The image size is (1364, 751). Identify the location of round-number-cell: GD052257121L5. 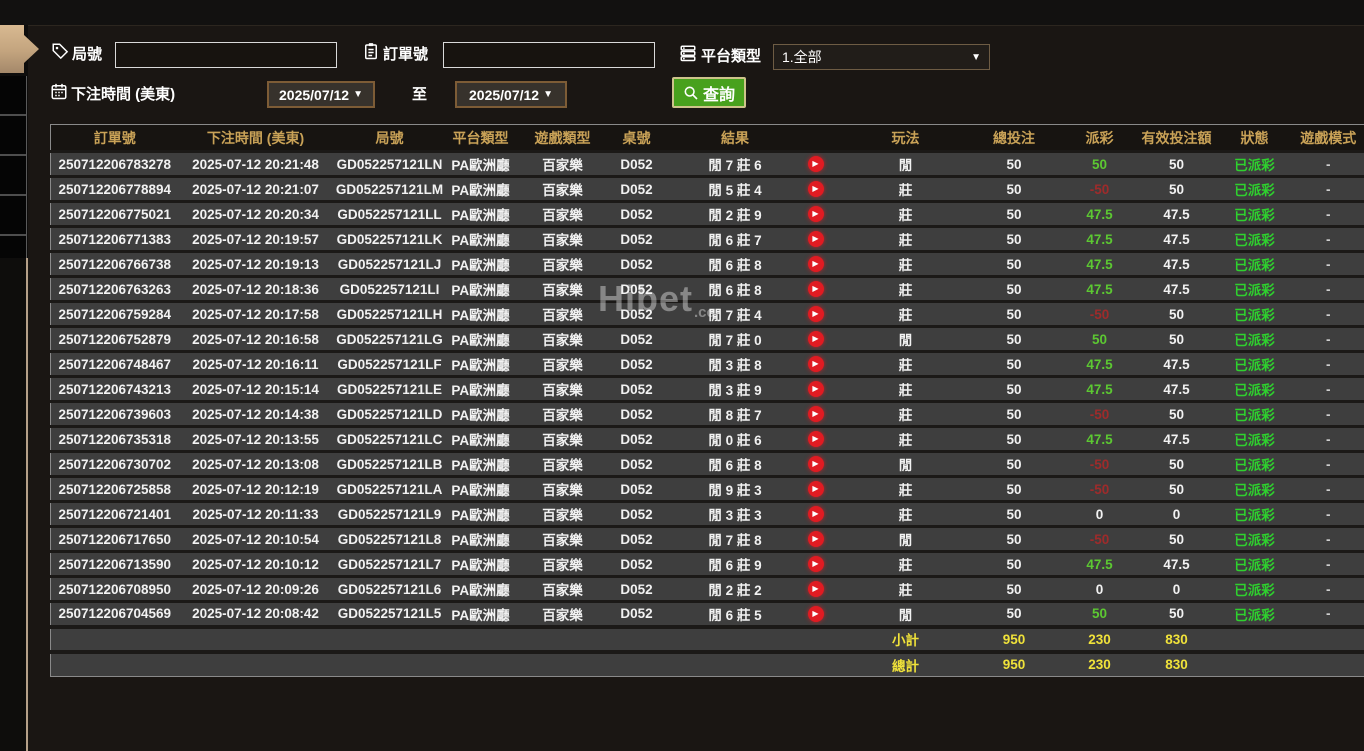
(389, 613).